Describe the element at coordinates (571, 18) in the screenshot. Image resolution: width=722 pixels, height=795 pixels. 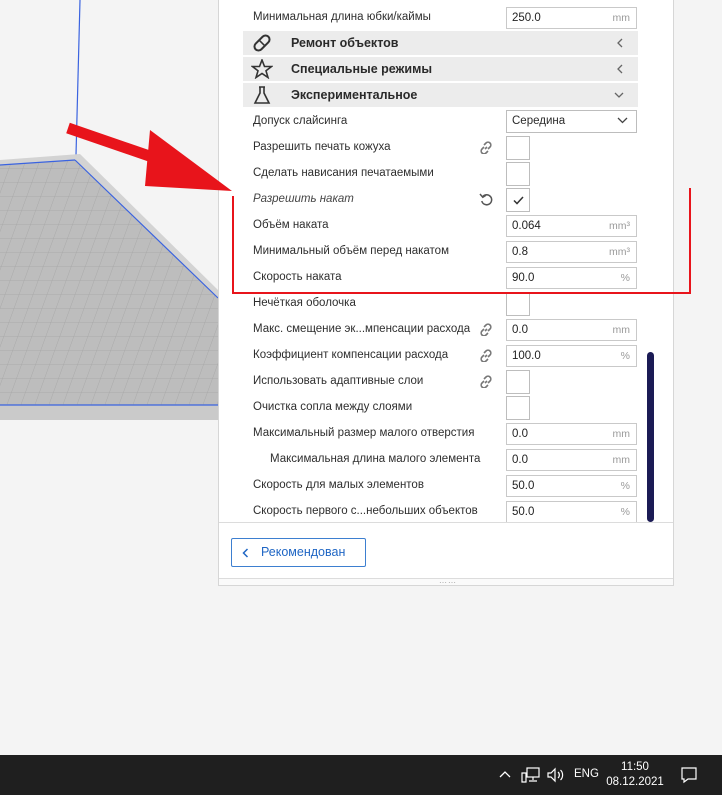
I see `skirt-min-length-input: 250.0 mm` at that location.